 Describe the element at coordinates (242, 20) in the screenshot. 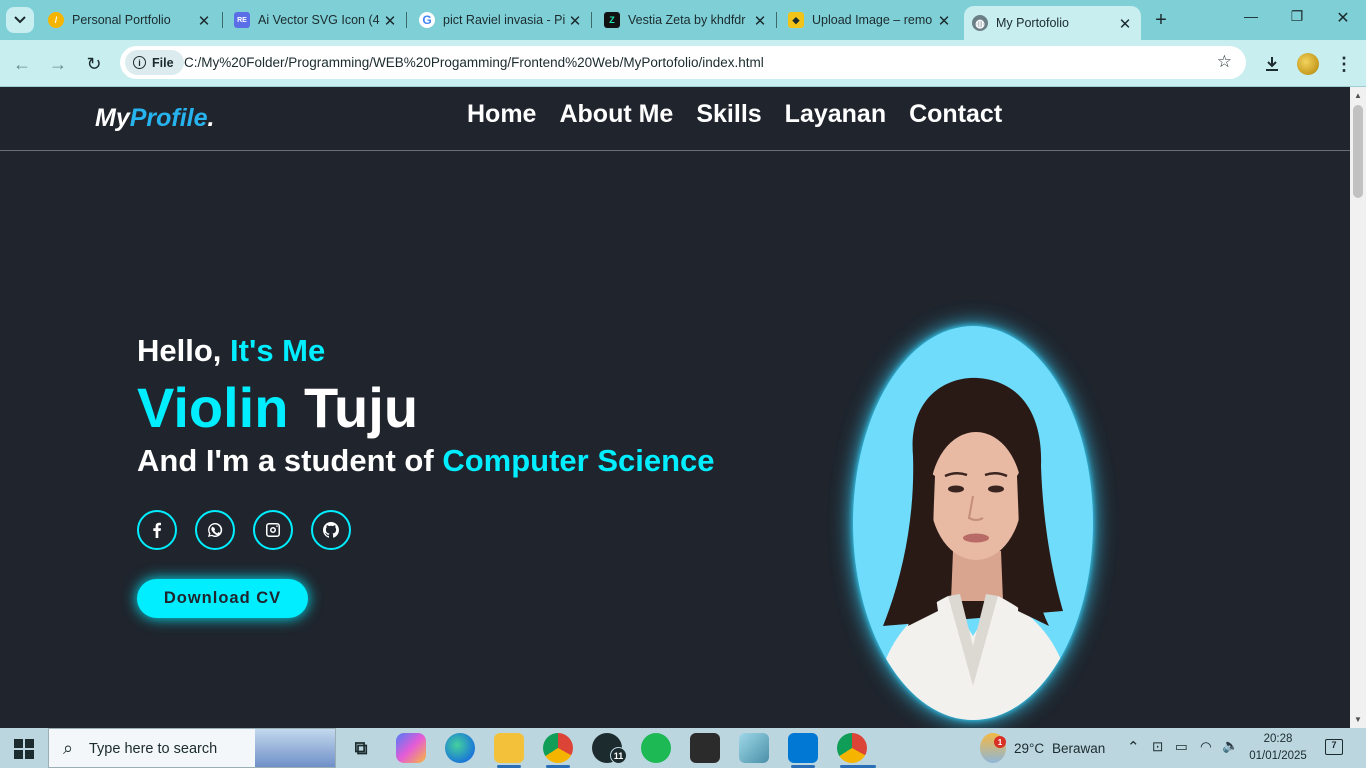

I see `svgrepo-favicon-icon: RE` at that location.